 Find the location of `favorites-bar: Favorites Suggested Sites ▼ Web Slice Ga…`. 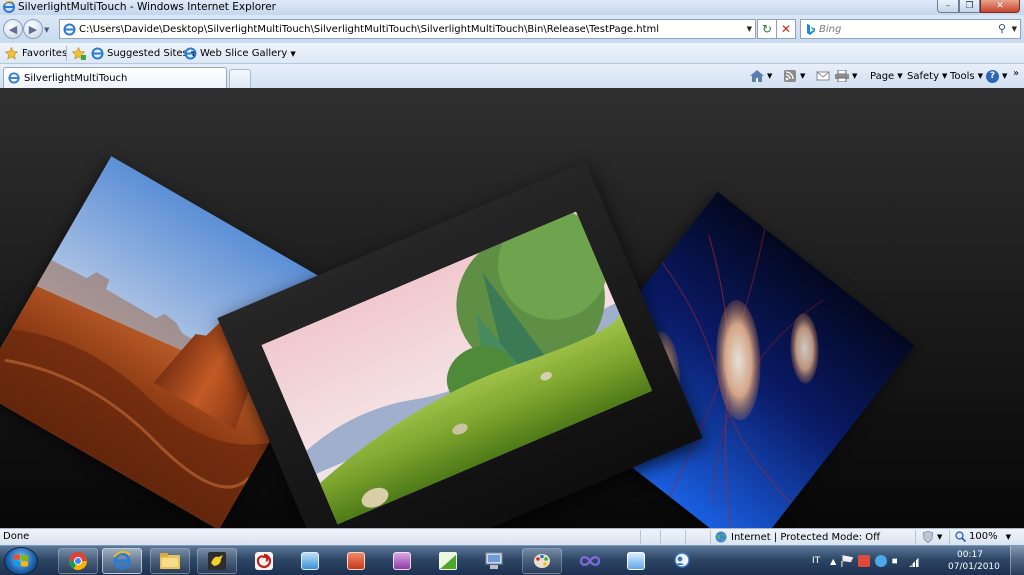

favorites-bar: Favorites Suggested Sites ▼ Web Slice Ga… is located at coordinates (512, 53).